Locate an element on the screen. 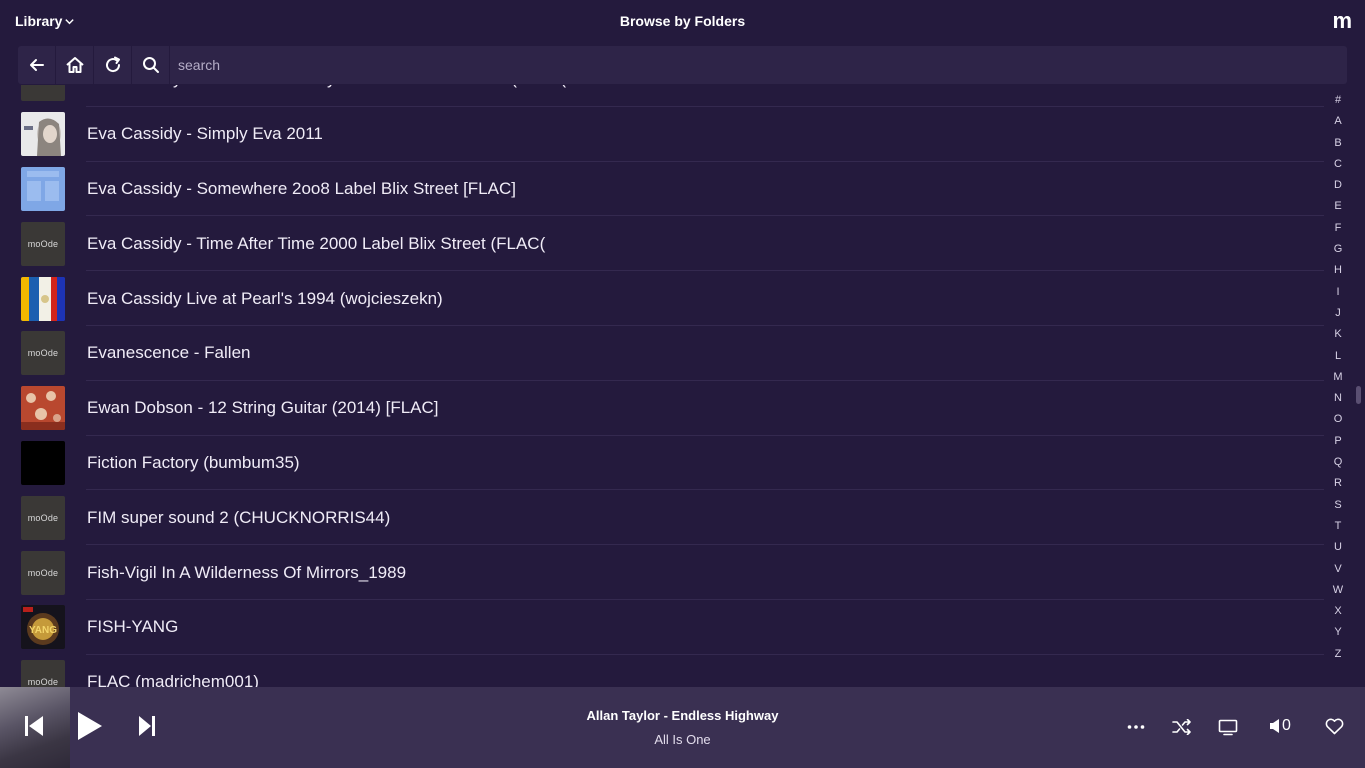 The image size is (1365, 768). alpha-index-item: O is located at coordinates (1338, 421).